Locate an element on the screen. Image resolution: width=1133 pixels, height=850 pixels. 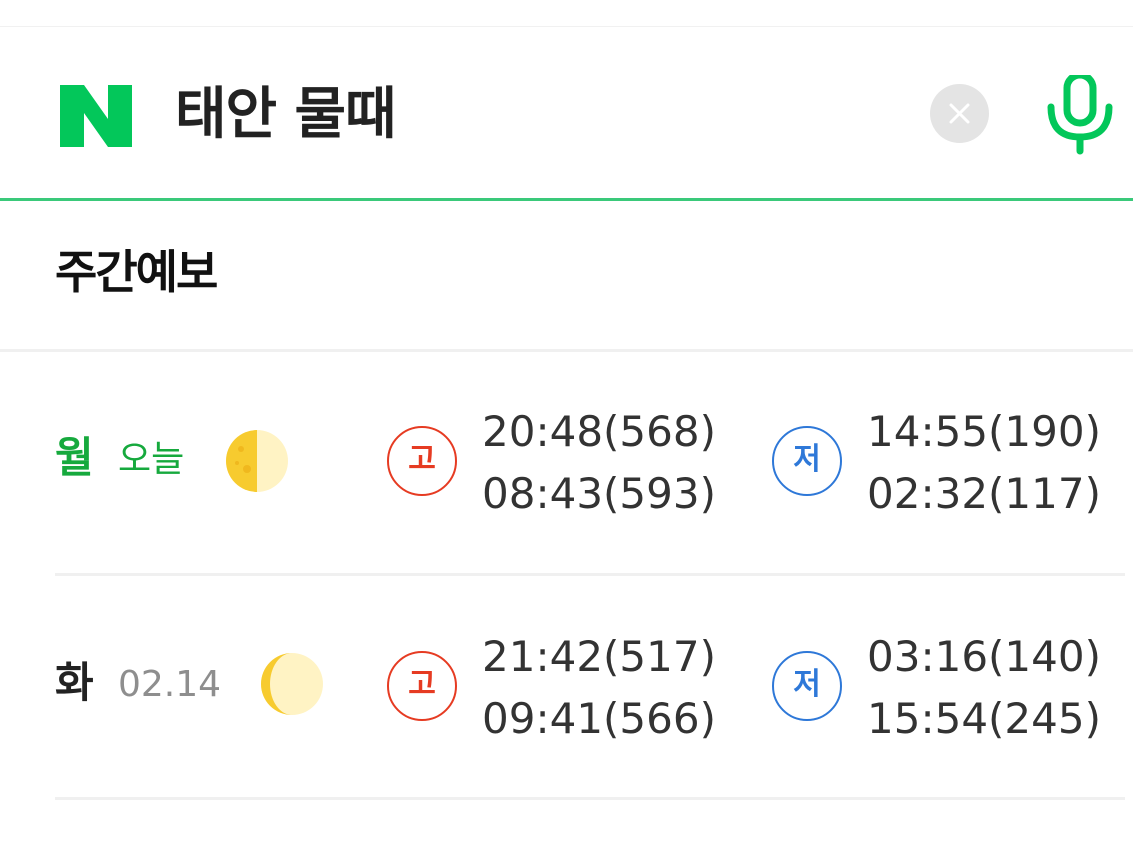
day-label: 월 is located at coordinates (74, 457).